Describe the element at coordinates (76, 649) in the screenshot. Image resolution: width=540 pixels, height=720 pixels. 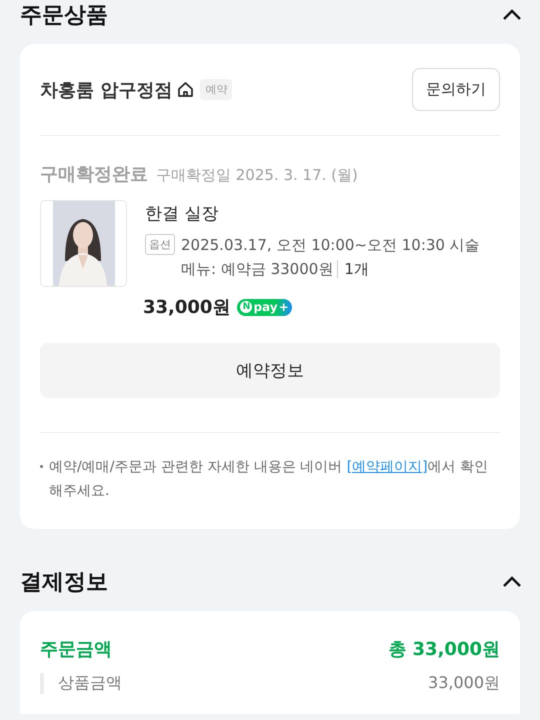
I see `order-amount-label: 주문금액` at that location.